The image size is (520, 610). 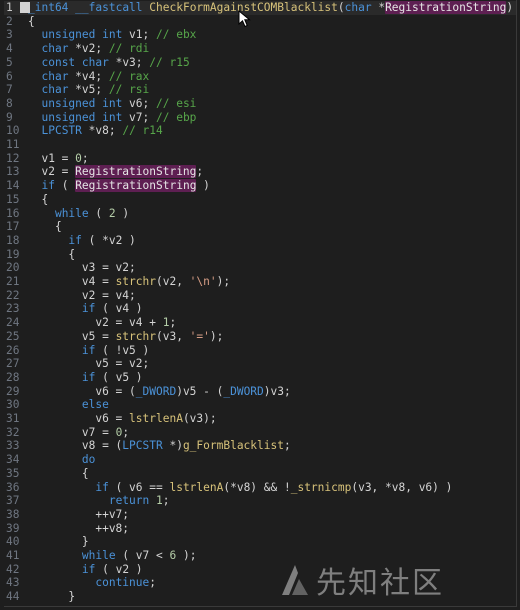 I want to click on code-token: __fastcall, so click(x=109, y=7).